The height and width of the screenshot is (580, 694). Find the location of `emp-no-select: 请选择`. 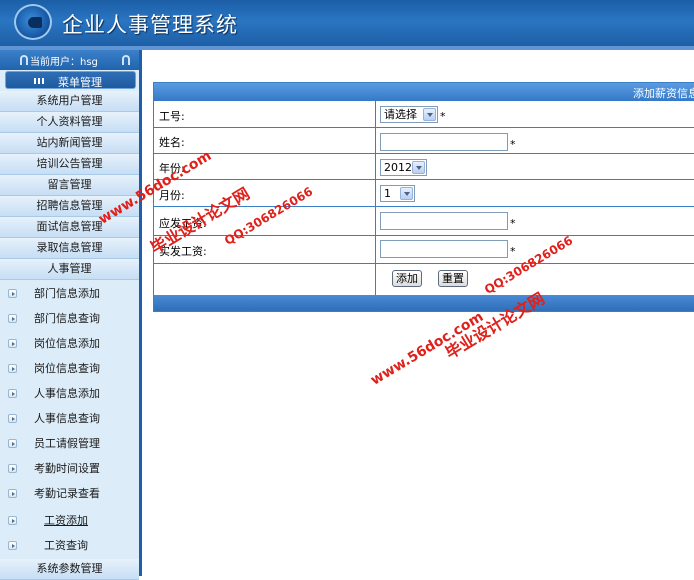

emp-no-select: 请选择 is located at coordinates (409, 114).